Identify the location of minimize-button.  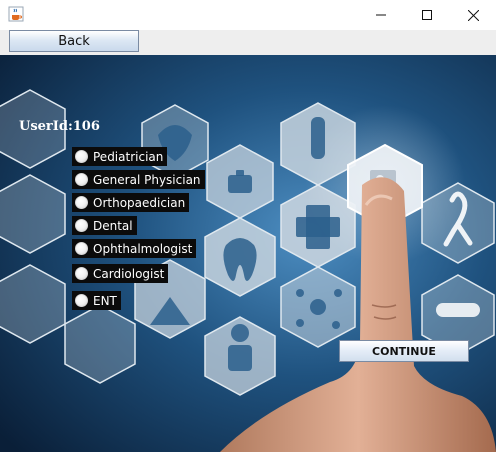
(381, 15).